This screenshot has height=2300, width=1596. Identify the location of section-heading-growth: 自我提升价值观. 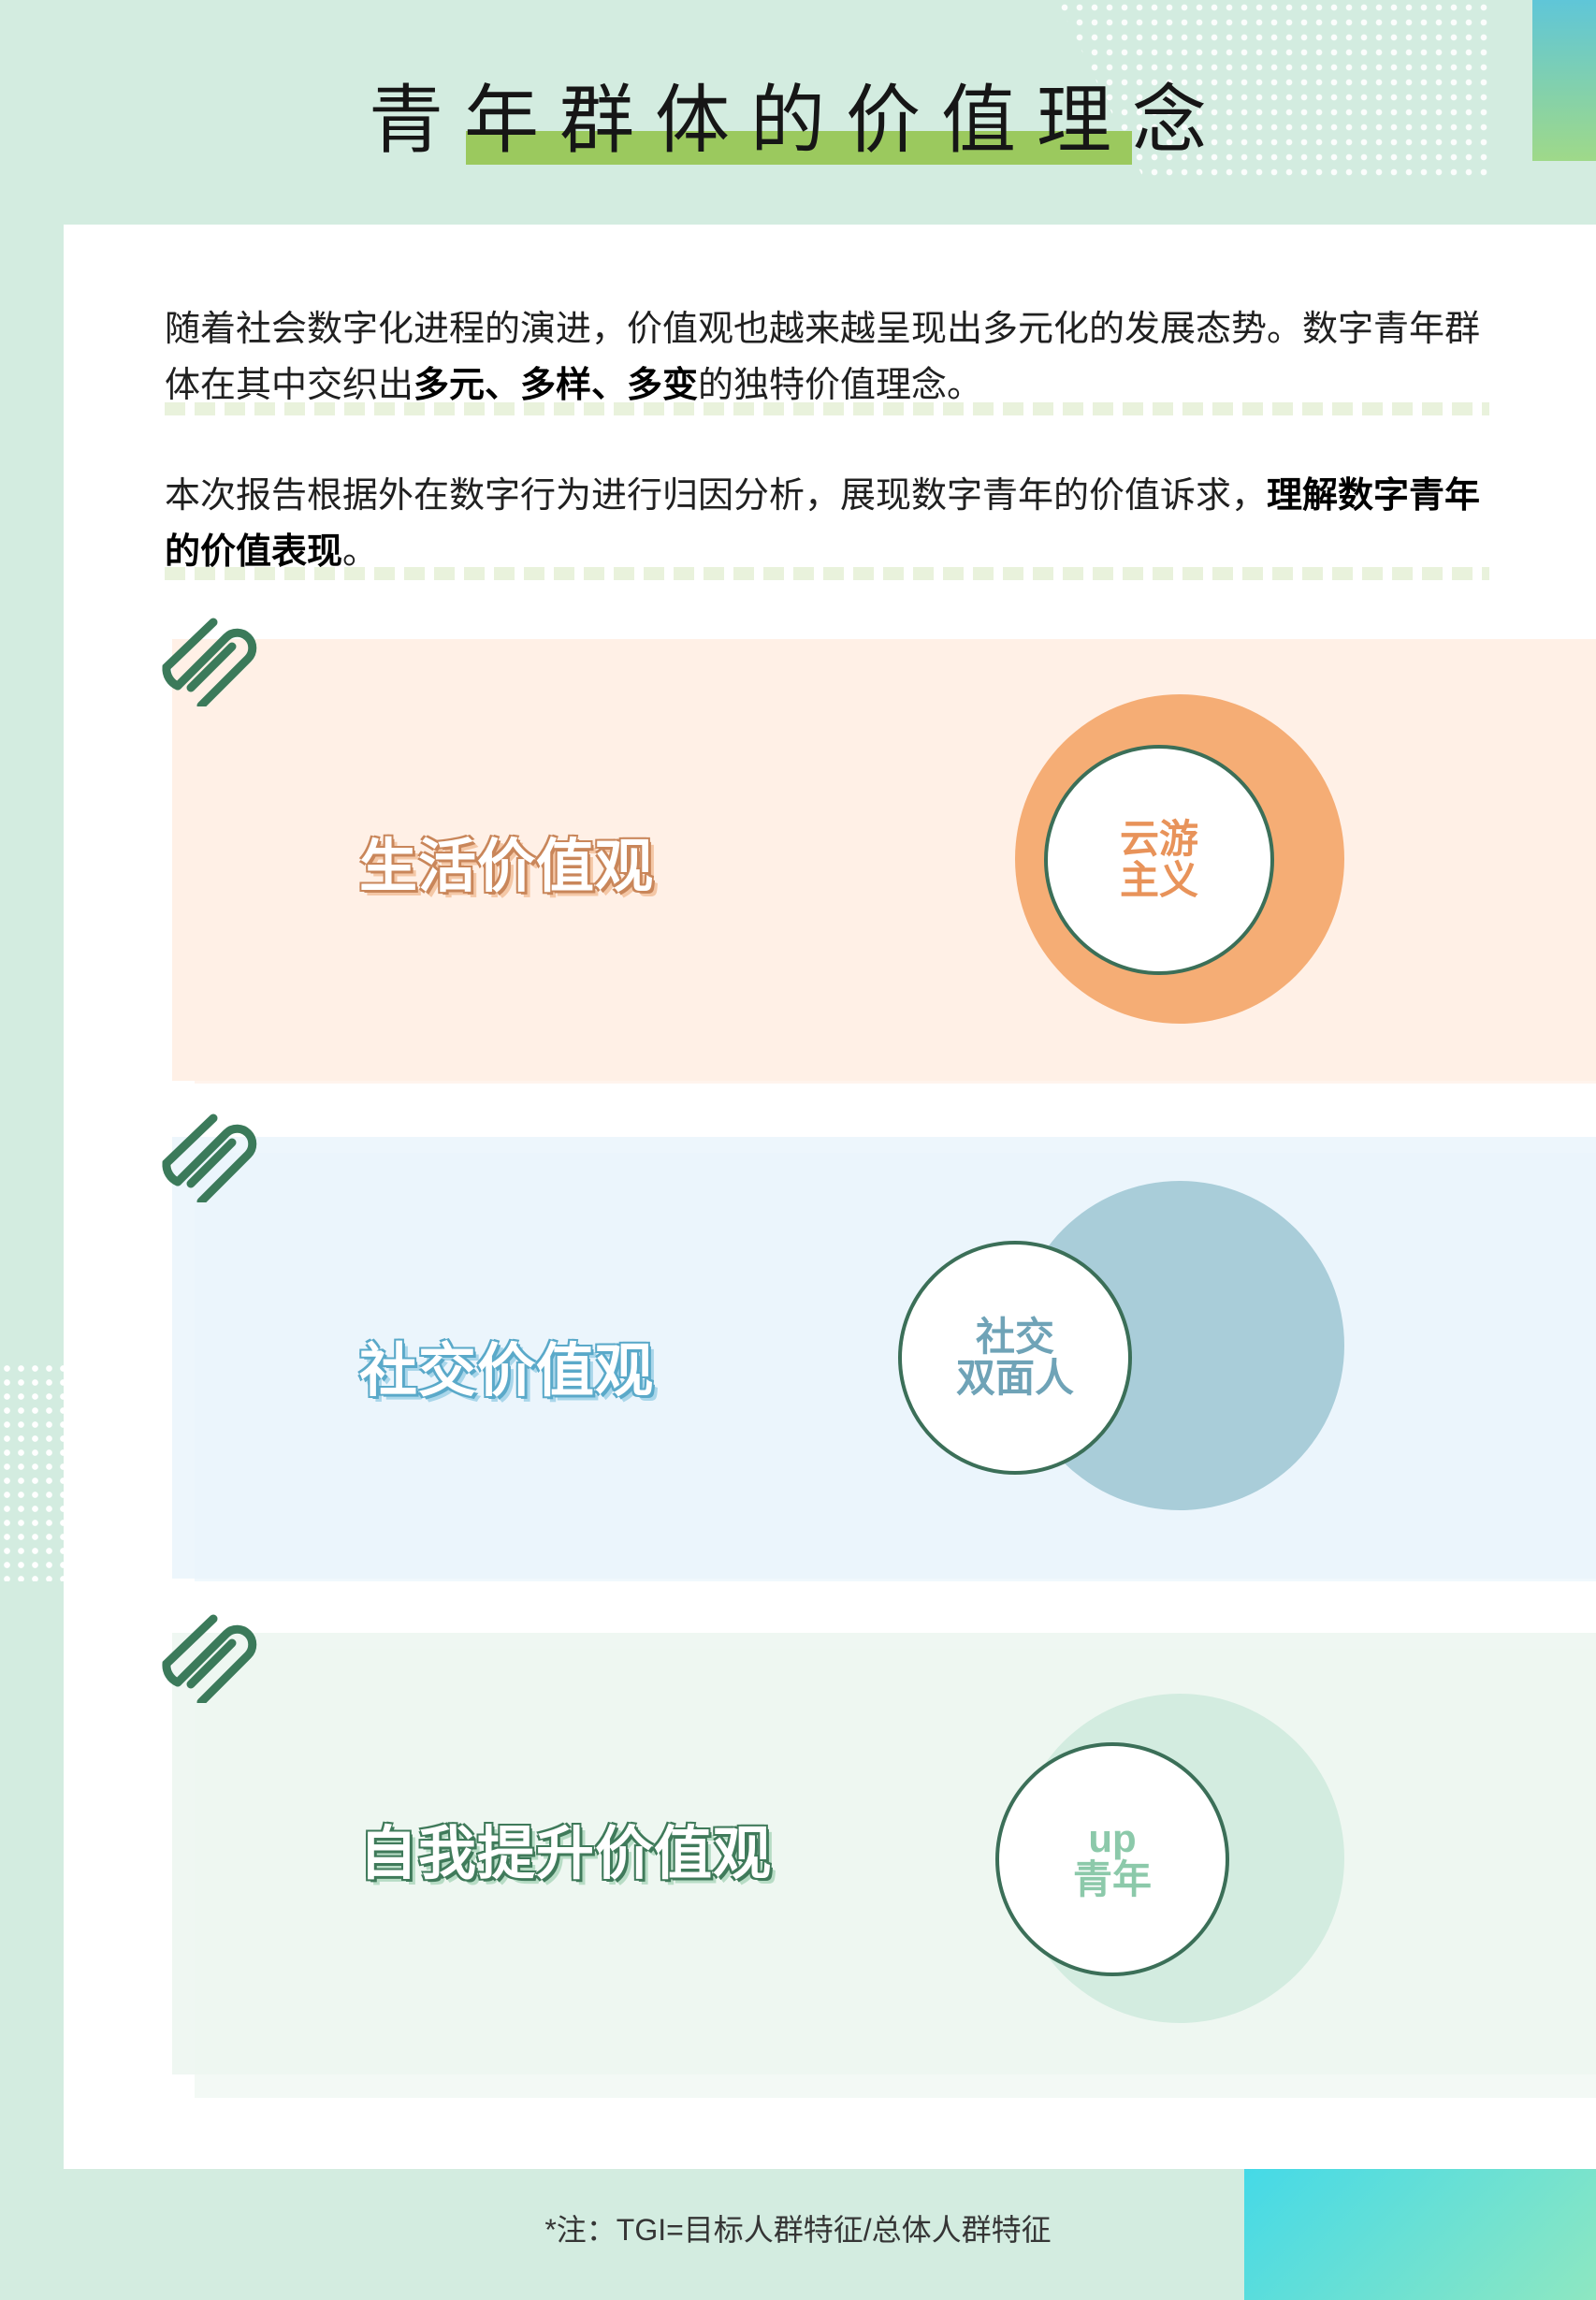
(566, 1854).